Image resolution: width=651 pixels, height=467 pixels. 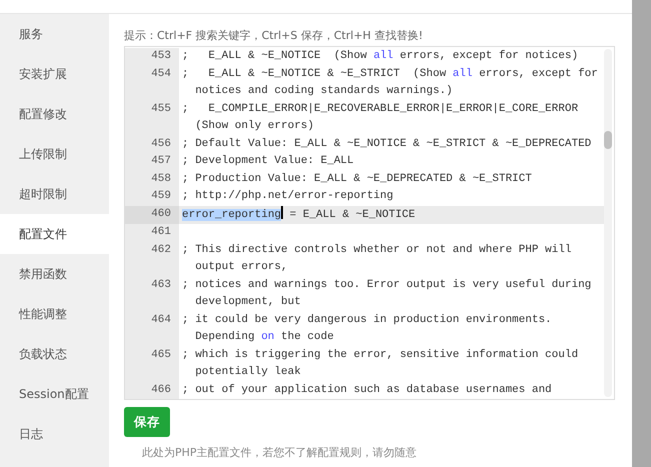 What do you see at coordinates (279, 453) in the screenshot?
I see `notice-text: 此处为PHP主配置文件，若您不了解配置规则，请勿随意` at bounding box center [279, 453].